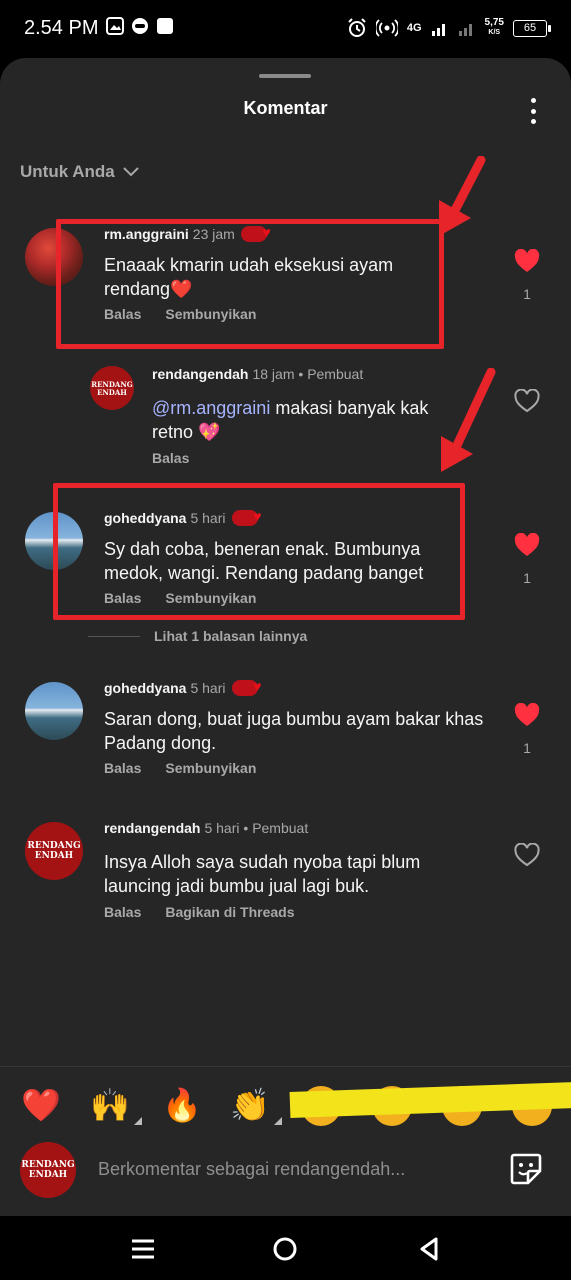  What do you see at coordinates (438, 30) in the screenshot?
I see `signal-icon` at bounding box center [438, 30].